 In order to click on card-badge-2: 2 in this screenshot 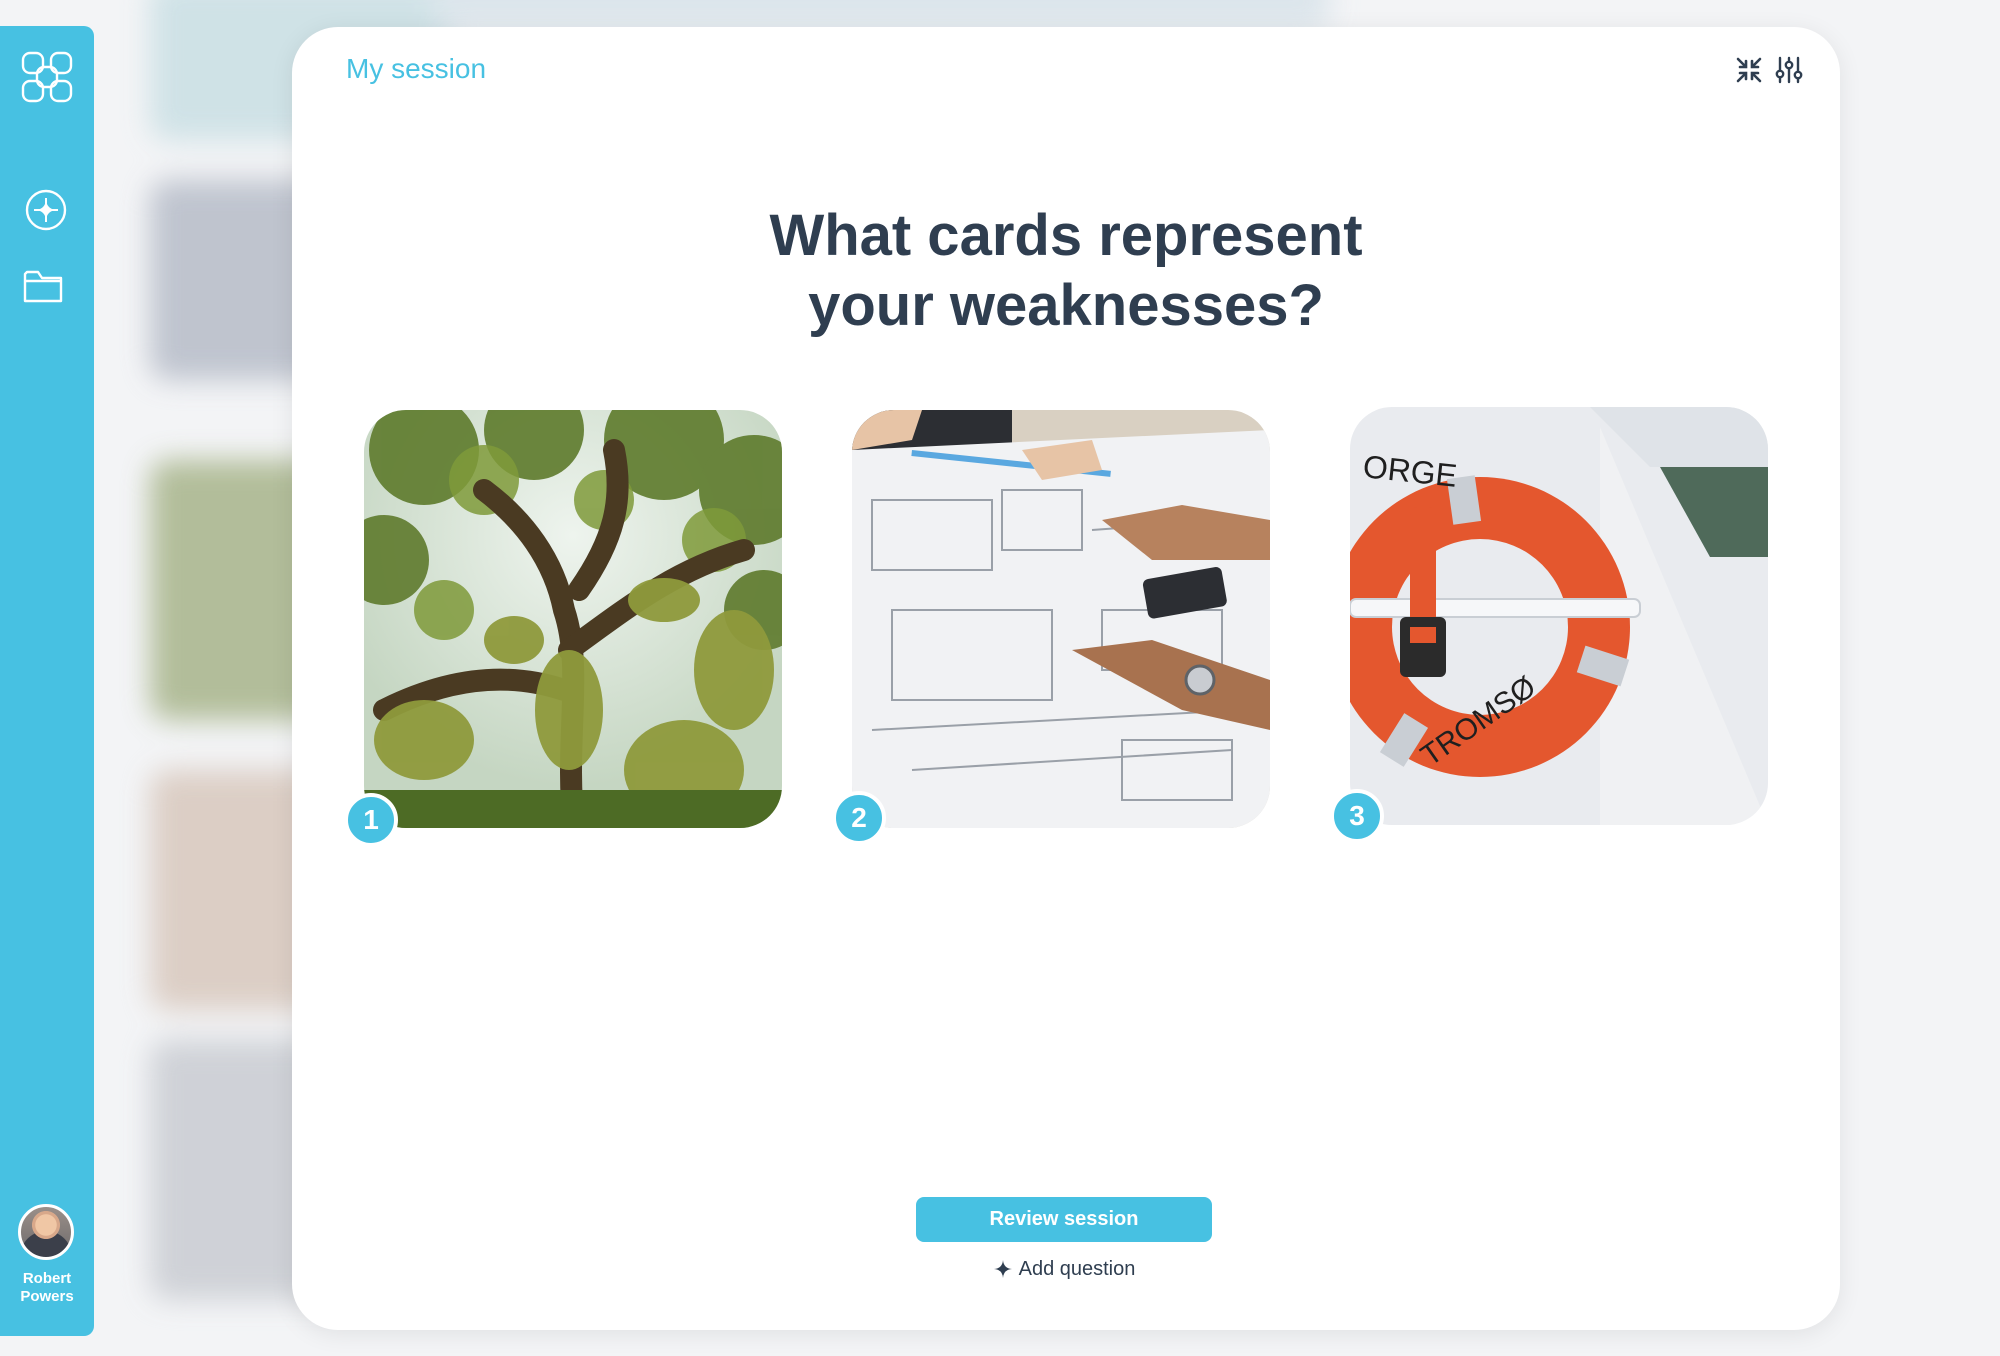, I will do `click(859, 818)`.